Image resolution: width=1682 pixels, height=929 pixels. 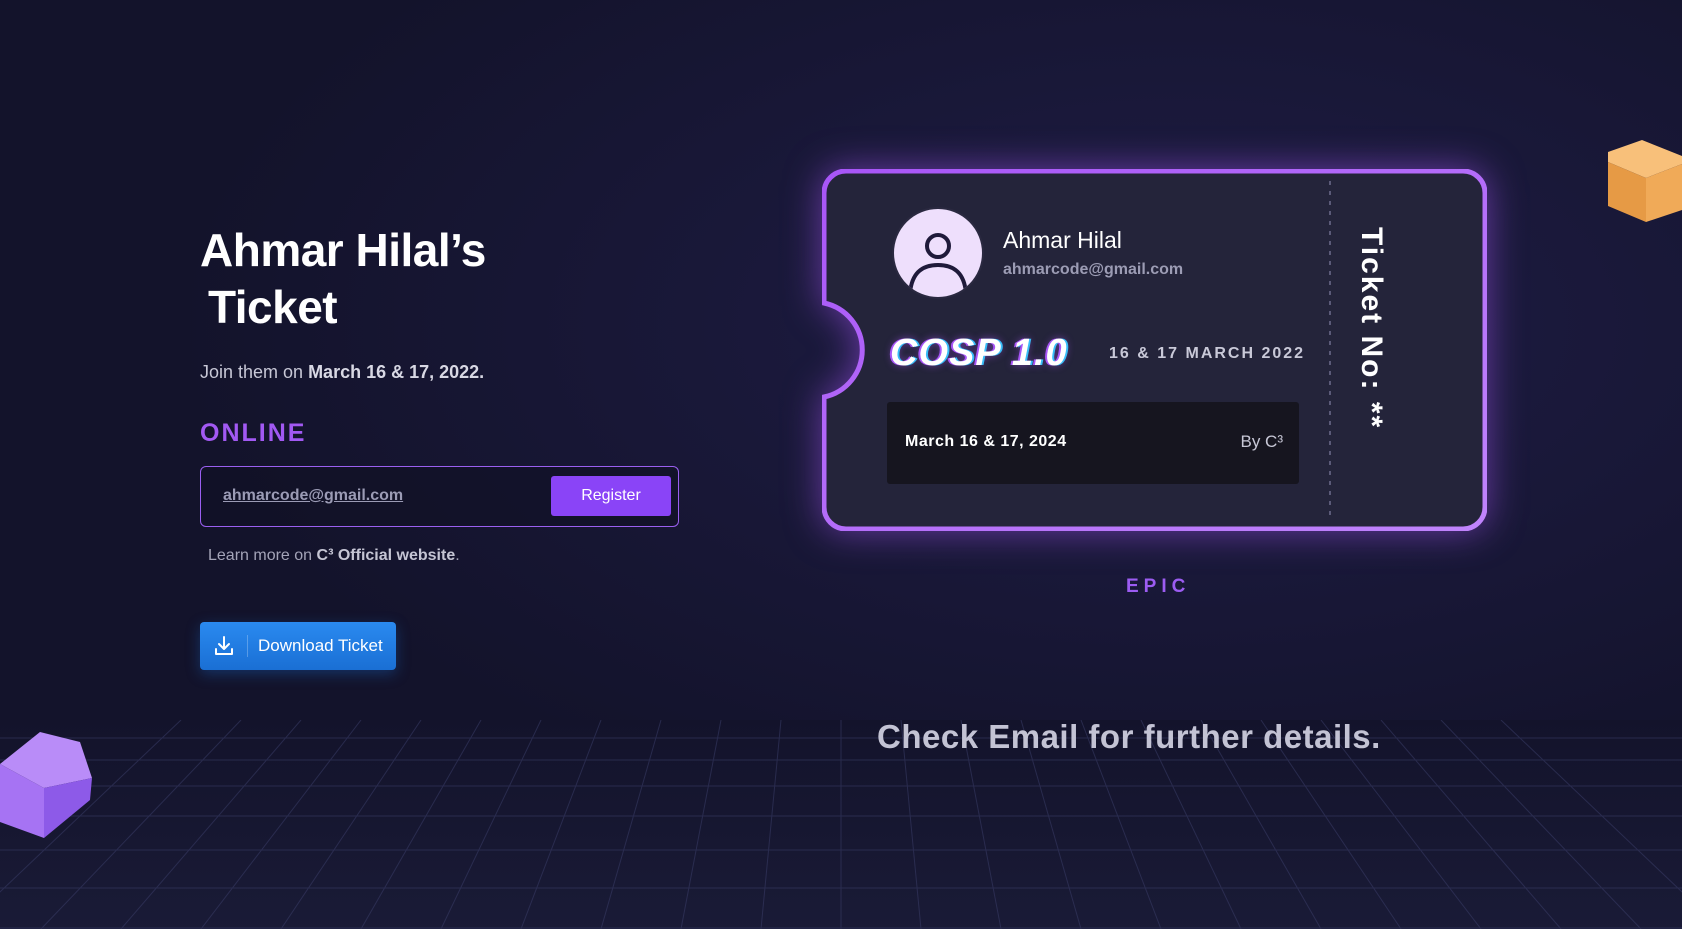 What do you see at coordinates (313, 496) in the screenshot?
I see `register-email-field: ahmarcode@gmail.com` at bounding box center [313, 496].